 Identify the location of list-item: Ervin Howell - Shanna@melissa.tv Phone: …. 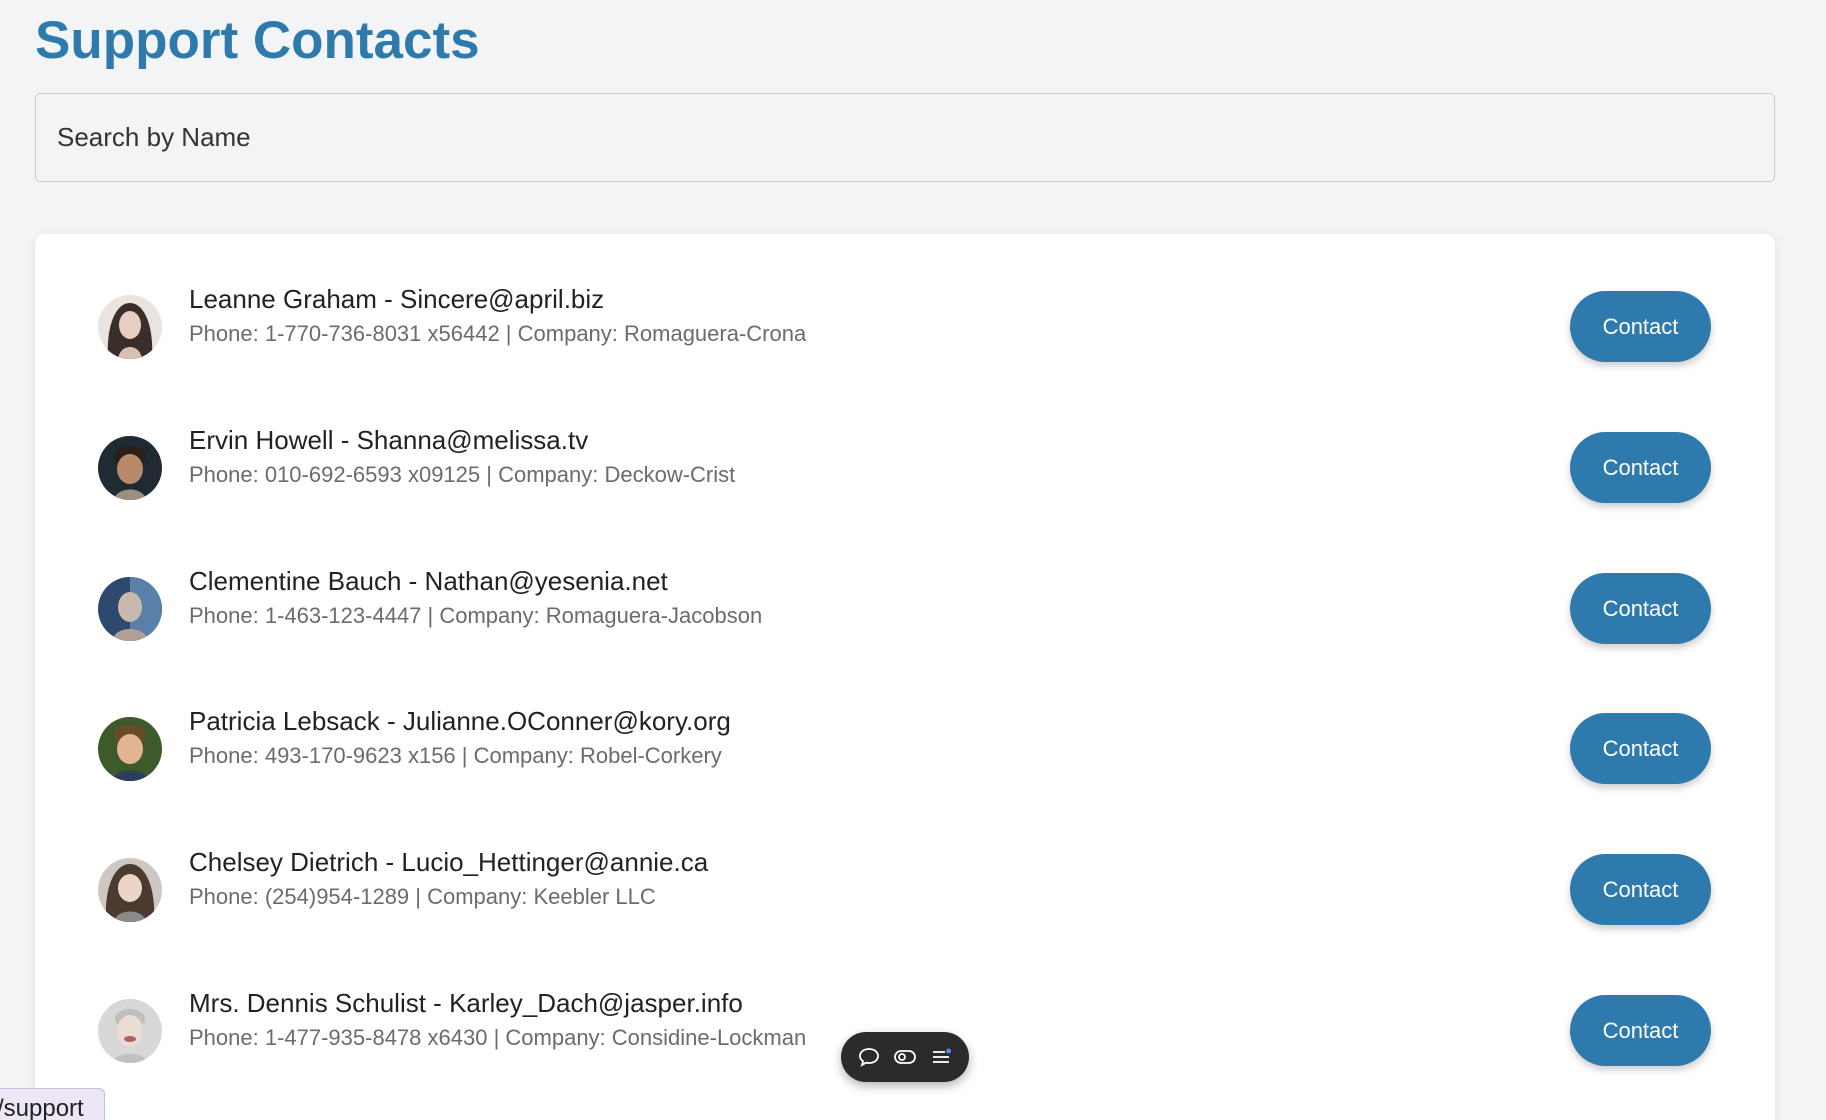
(905, 468).